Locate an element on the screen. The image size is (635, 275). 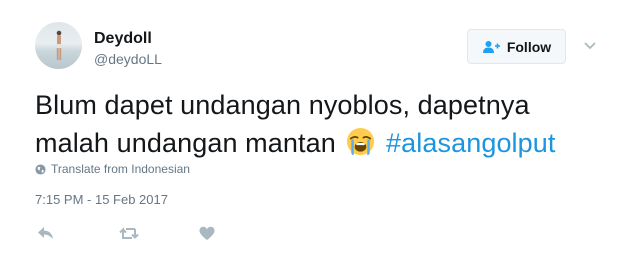
tweet-text-line1: Blum dapet undangan nyoblos, dapetnya is located at coordinates (282, 105).